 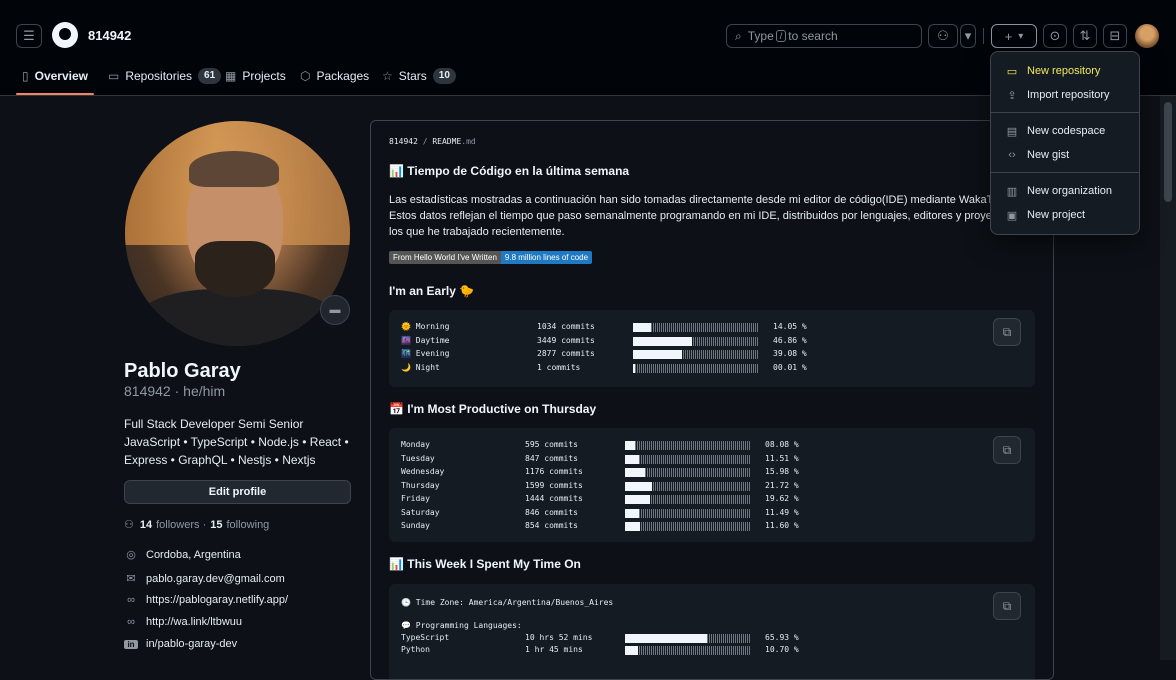 What do you see at coordinates (1021, 36) in the screenshot?
I see `chevron-down-icon: ▾` at bounding box center [1021, 36].